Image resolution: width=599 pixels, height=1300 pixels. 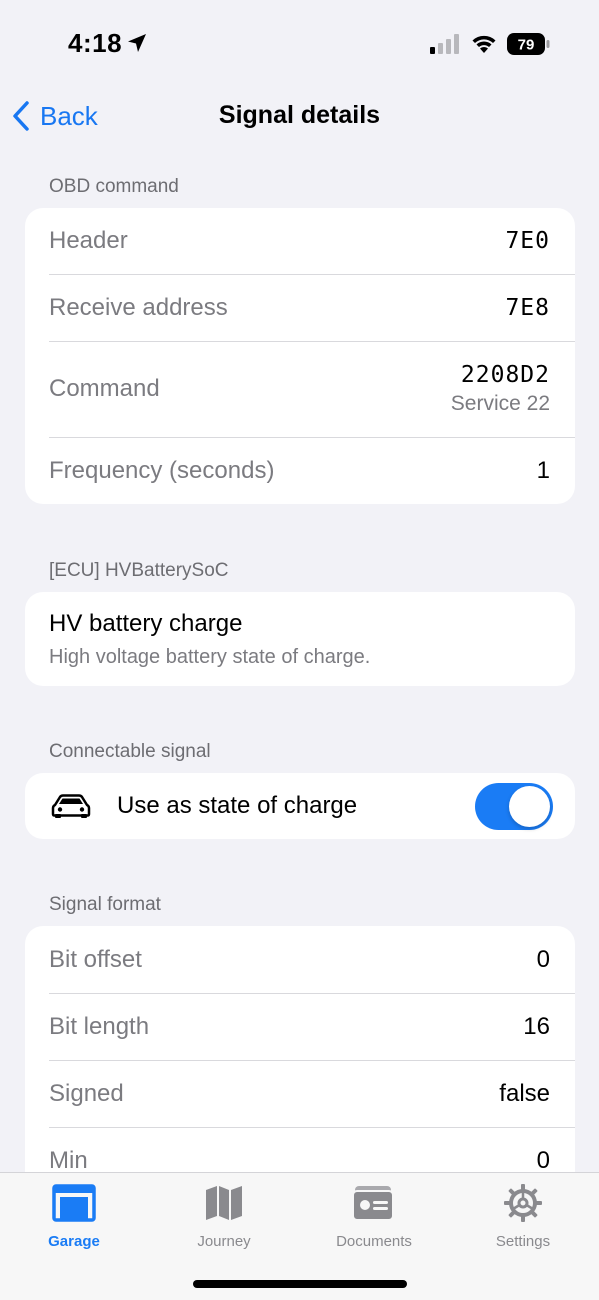 I want to click on format-row-signed: Signed false, so click(x=300, y=1093).